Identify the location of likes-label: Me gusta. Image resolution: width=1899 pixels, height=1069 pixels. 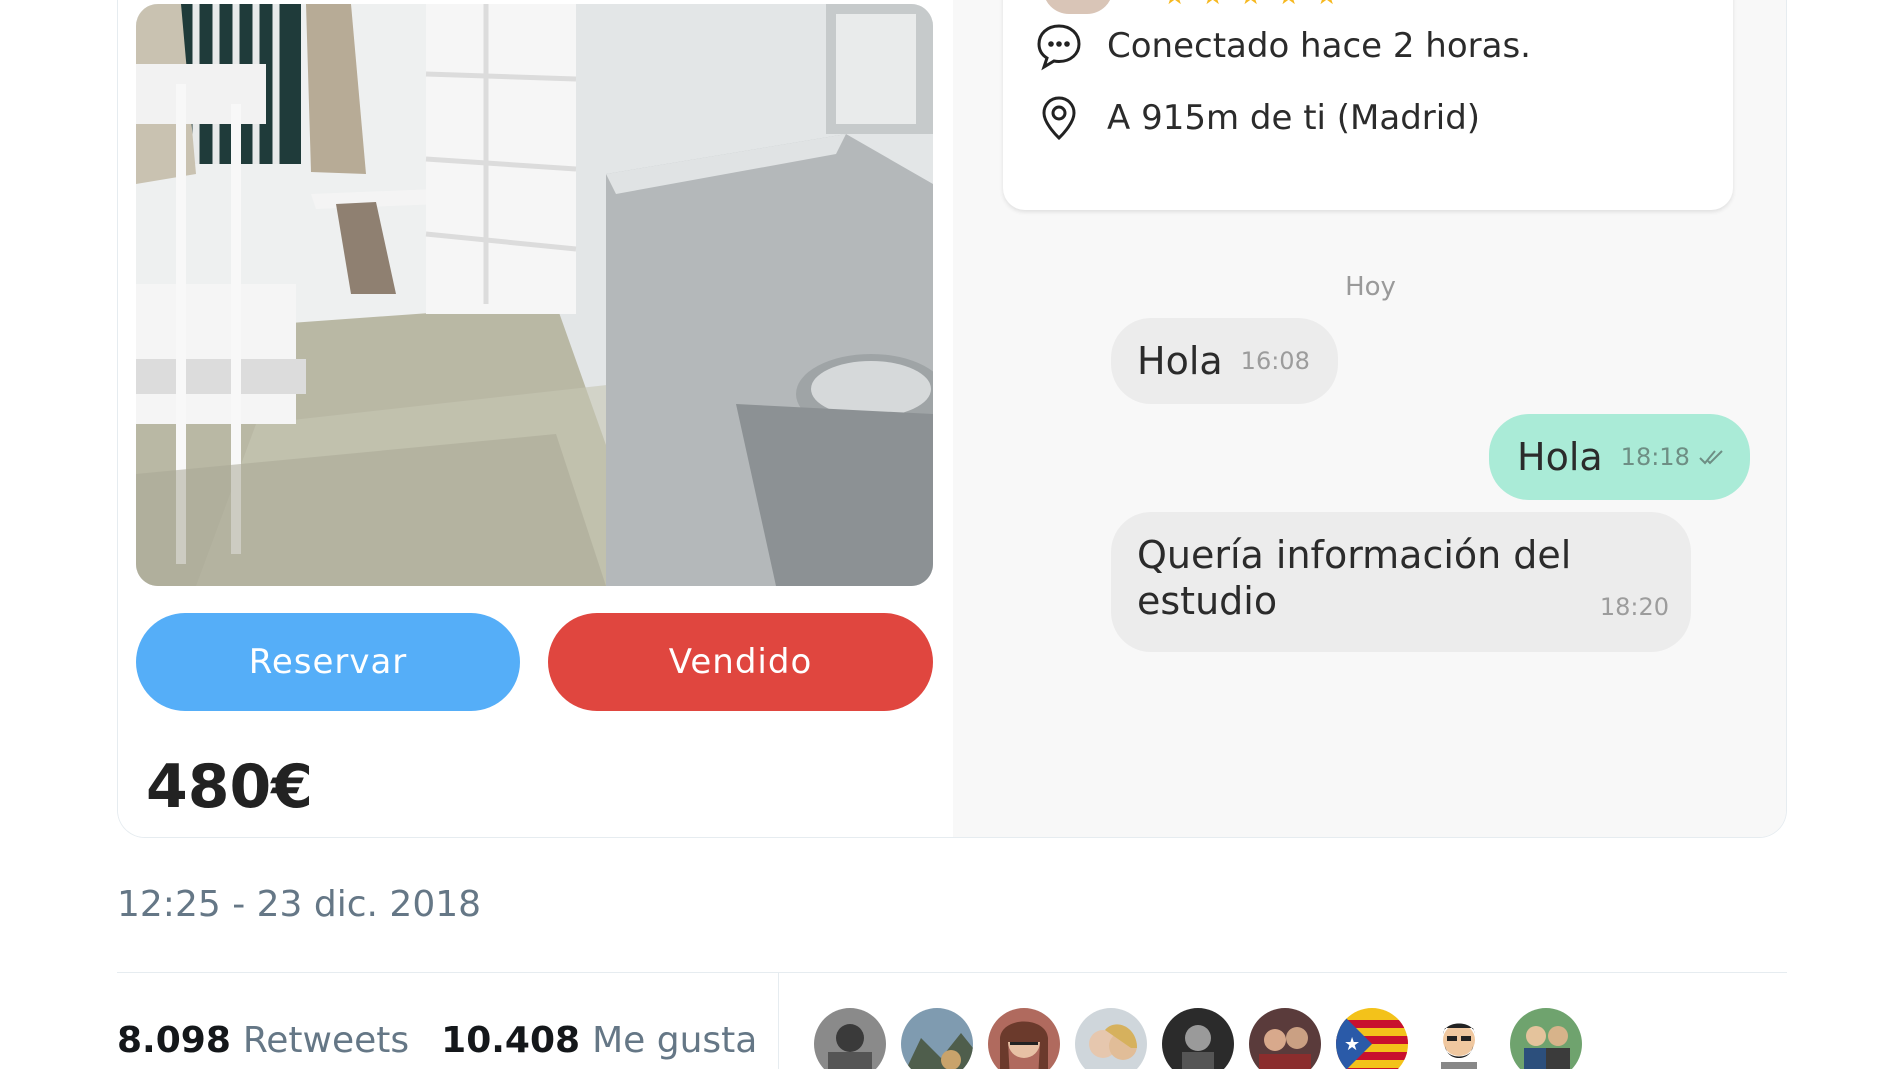
(675, 1040).